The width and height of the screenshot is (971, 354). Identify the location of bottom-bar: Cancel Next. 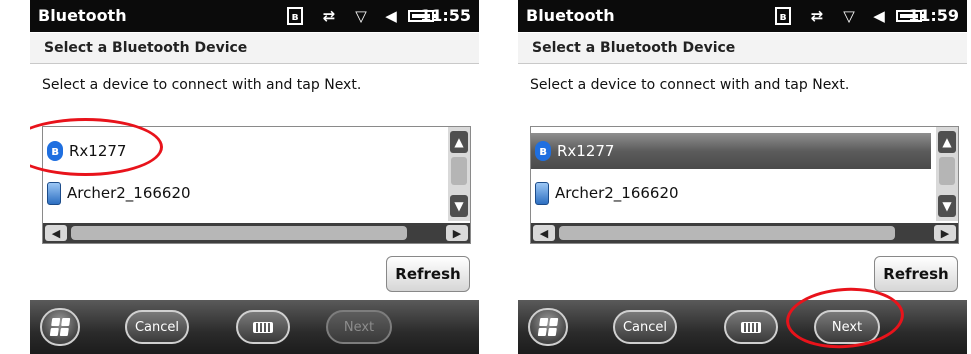
(254, 327).